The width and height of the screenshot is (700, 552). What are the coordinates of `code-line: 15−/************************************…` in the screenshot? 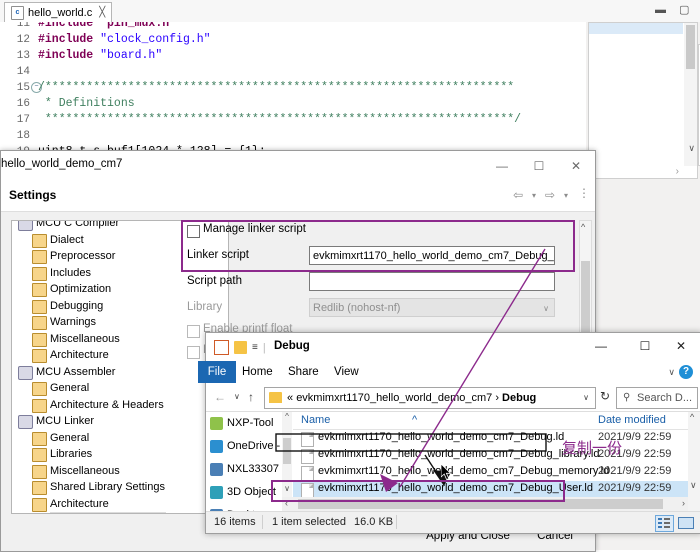 It's located at (334, 88).